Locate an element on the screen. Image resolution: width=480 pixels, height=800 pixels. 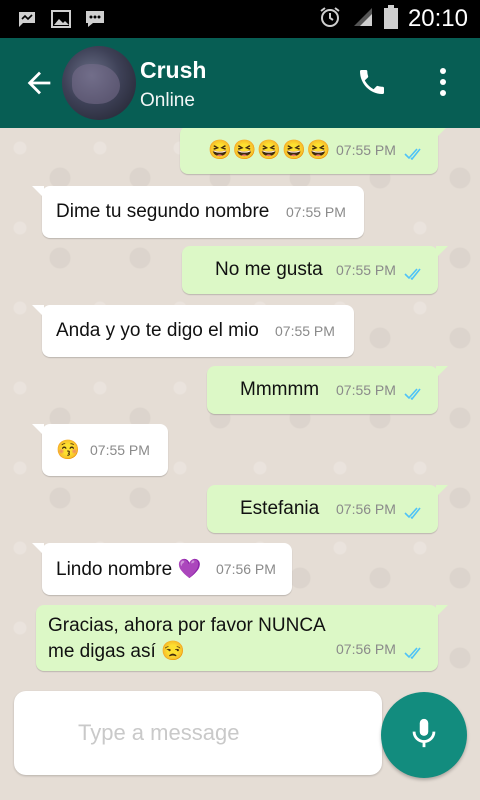
incoming-message: Dime tu segundo nombre 07:55 PM is located at coordinates (198, 212).